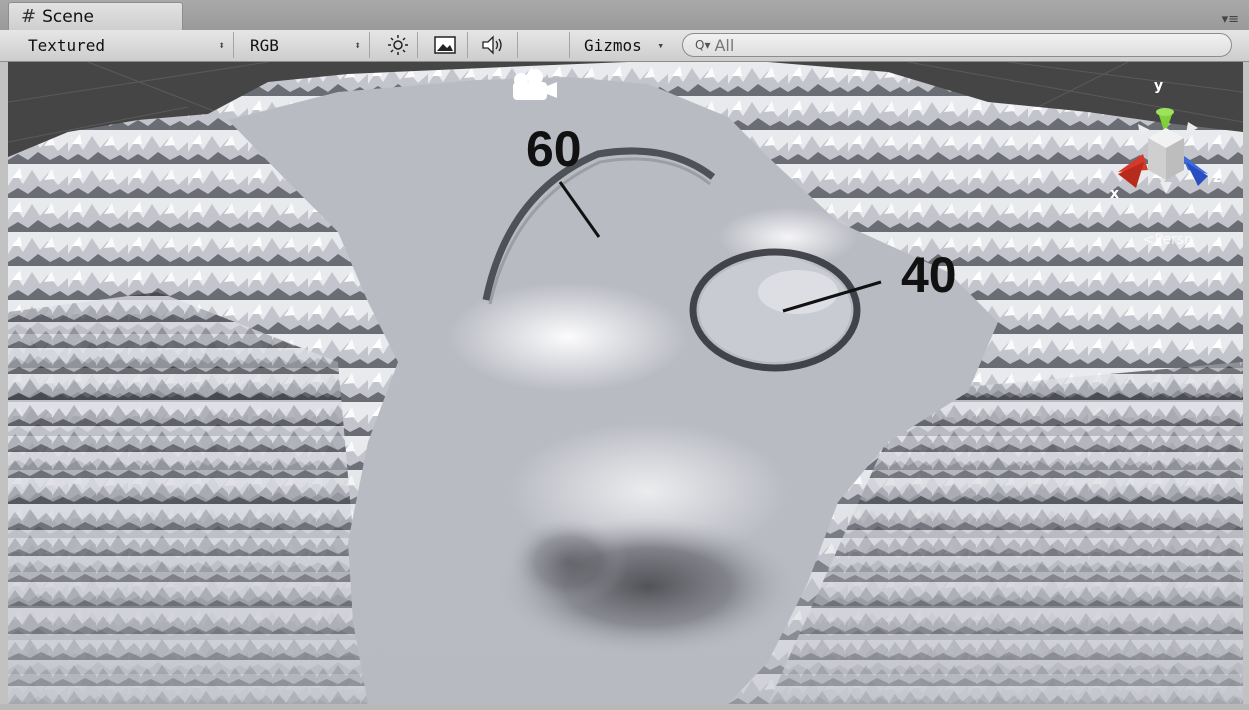 This screenshot has height=710, width=1249. What do you see at coordinates (304, 45) in the screenshot?
I see `color-mode-dropdown: RGB ⬍` at bounding box center [304, 45].